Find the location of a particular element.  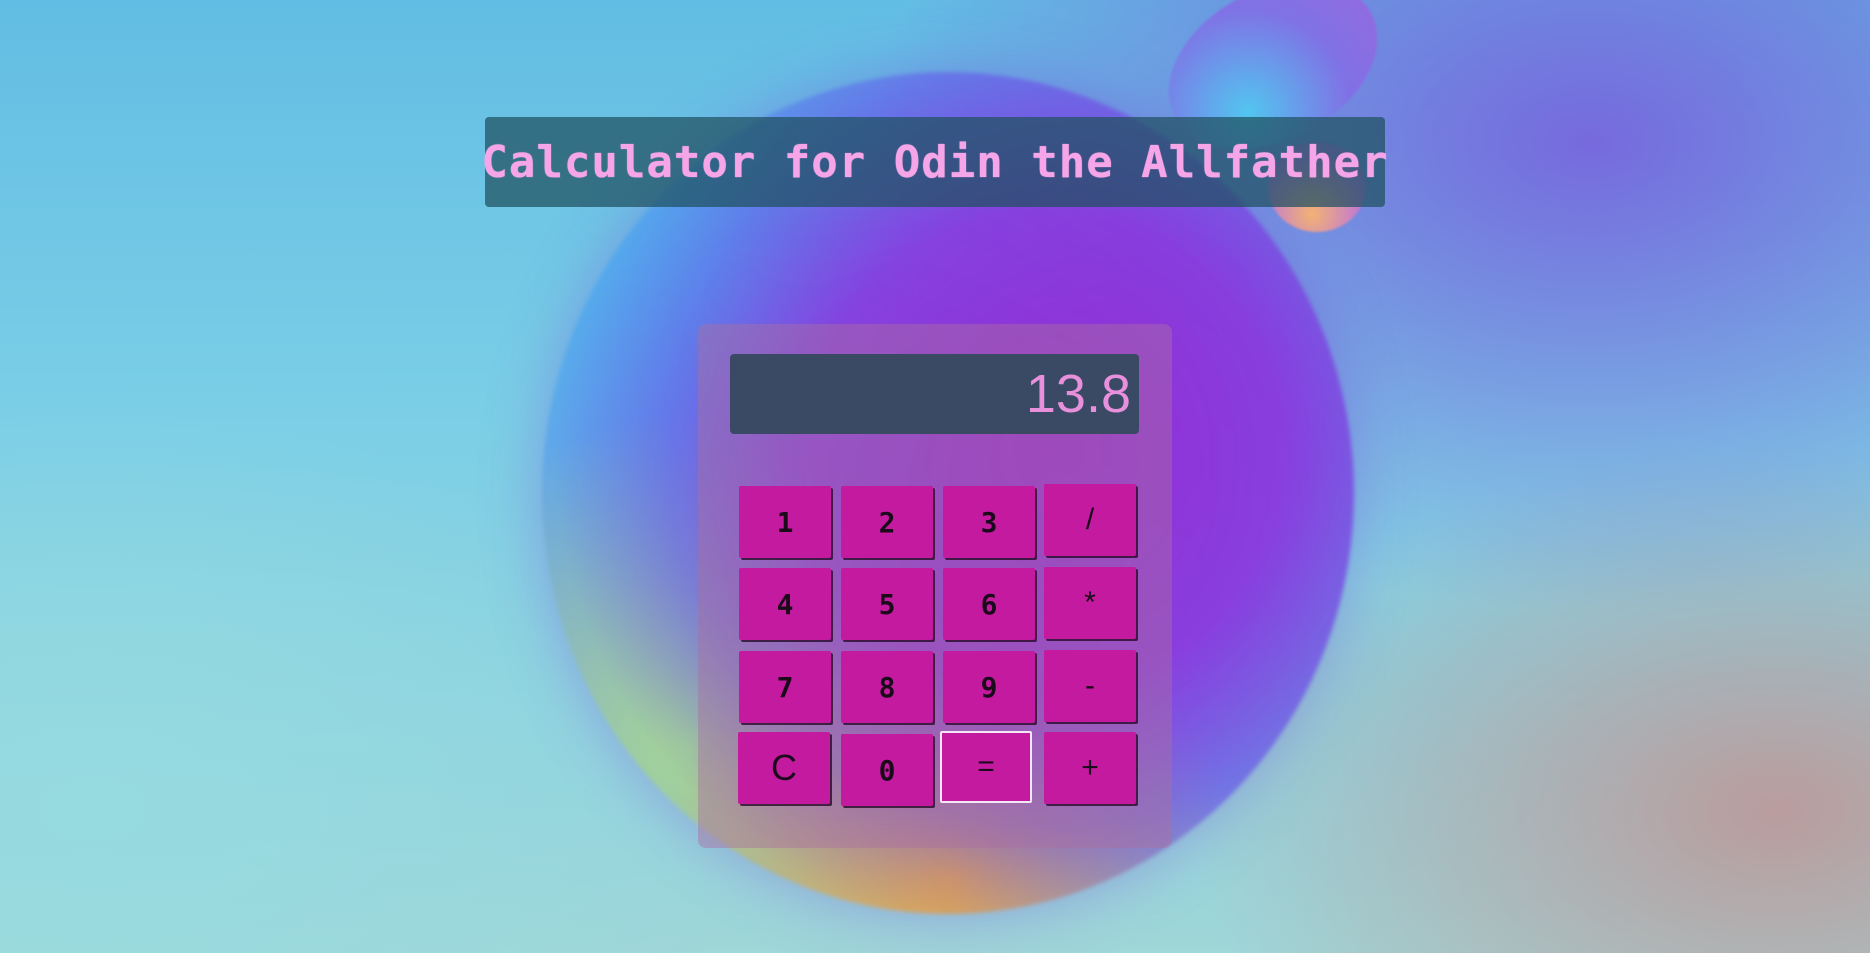

page-title: Calculator for Odin the Allfather is located at coordinates (935, 162).